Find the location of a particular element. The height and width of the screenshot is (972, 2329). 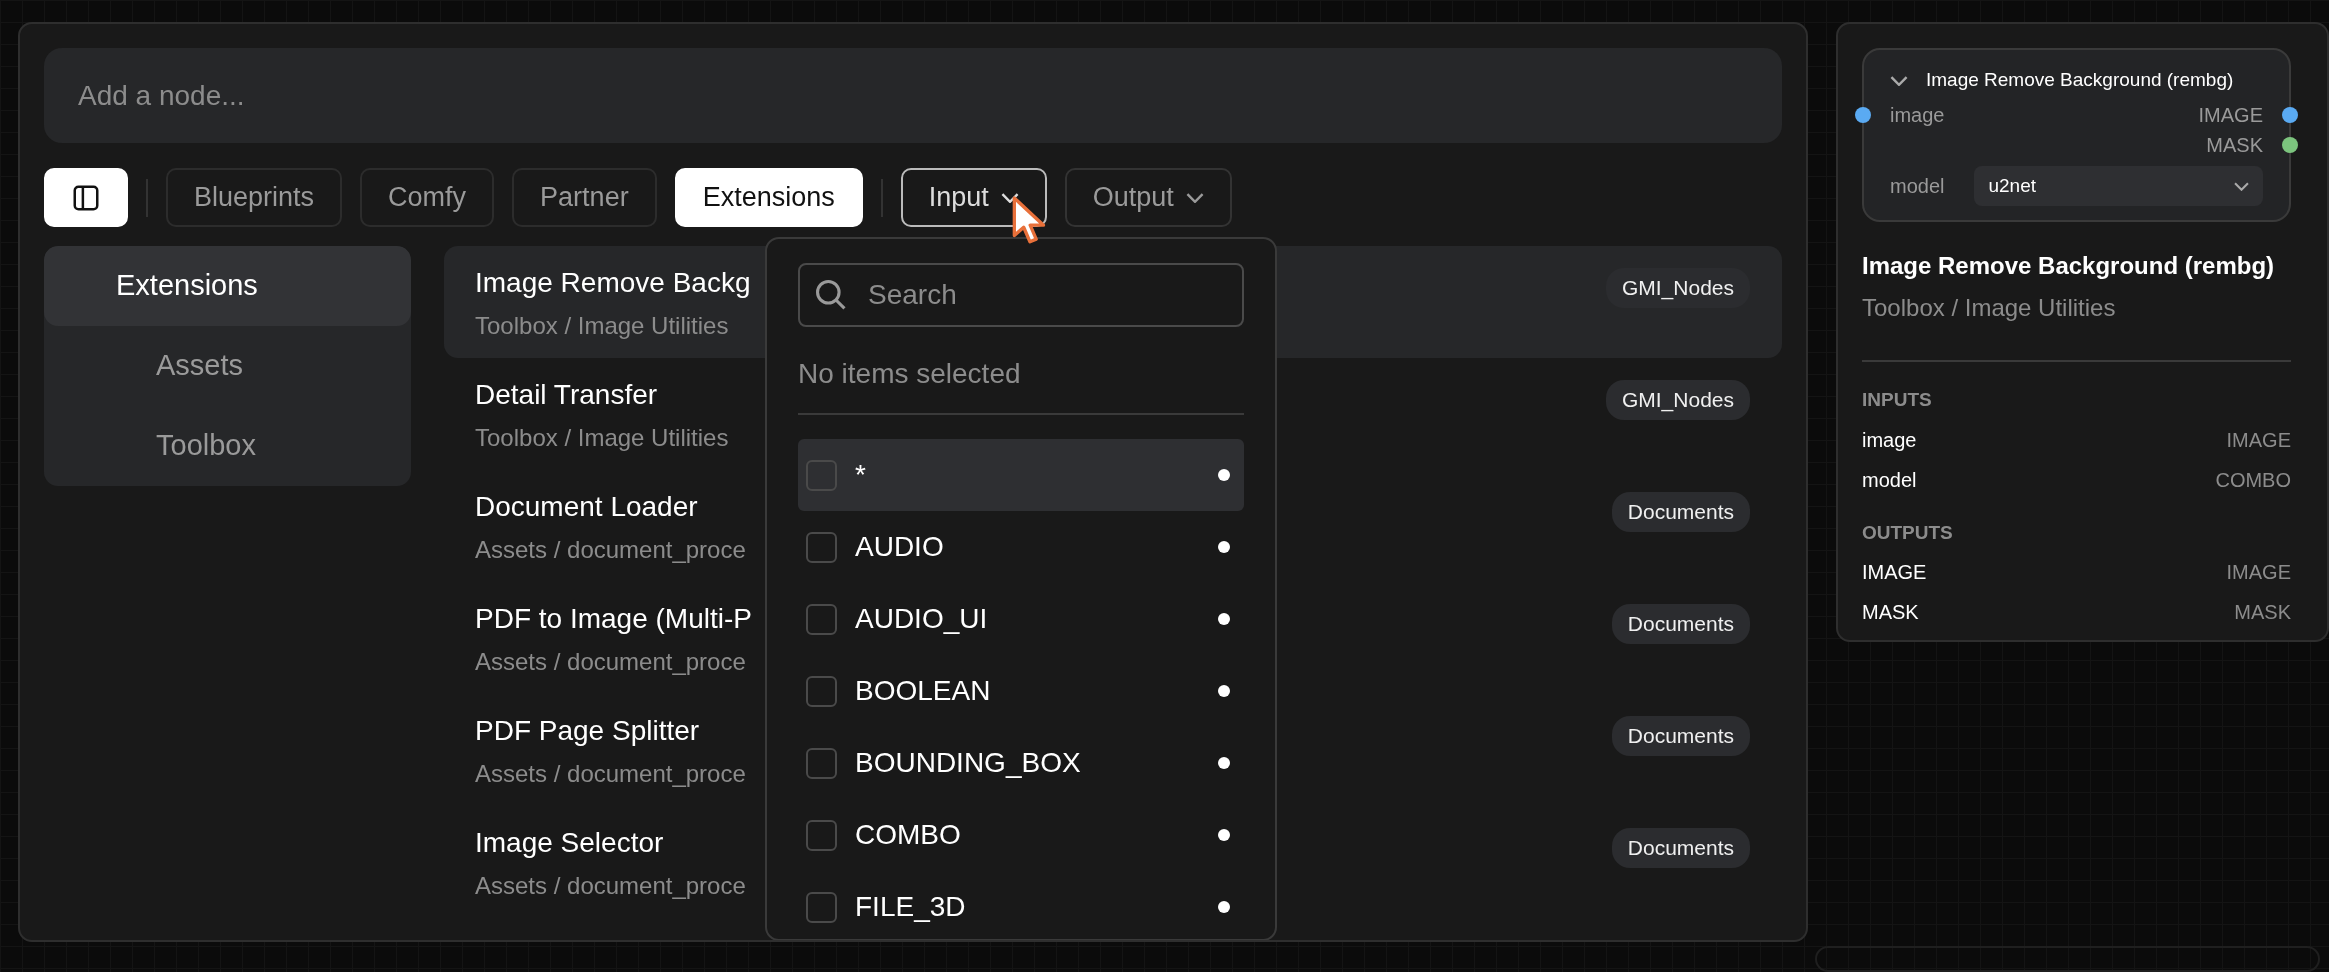

section-heading: INPUTS is located at coordinates (1897, 400).